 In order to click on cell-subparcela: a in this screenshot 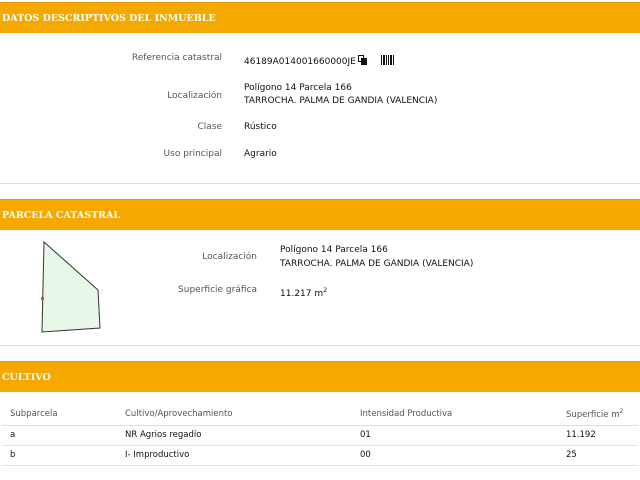, I will do `click(59, 435)`.